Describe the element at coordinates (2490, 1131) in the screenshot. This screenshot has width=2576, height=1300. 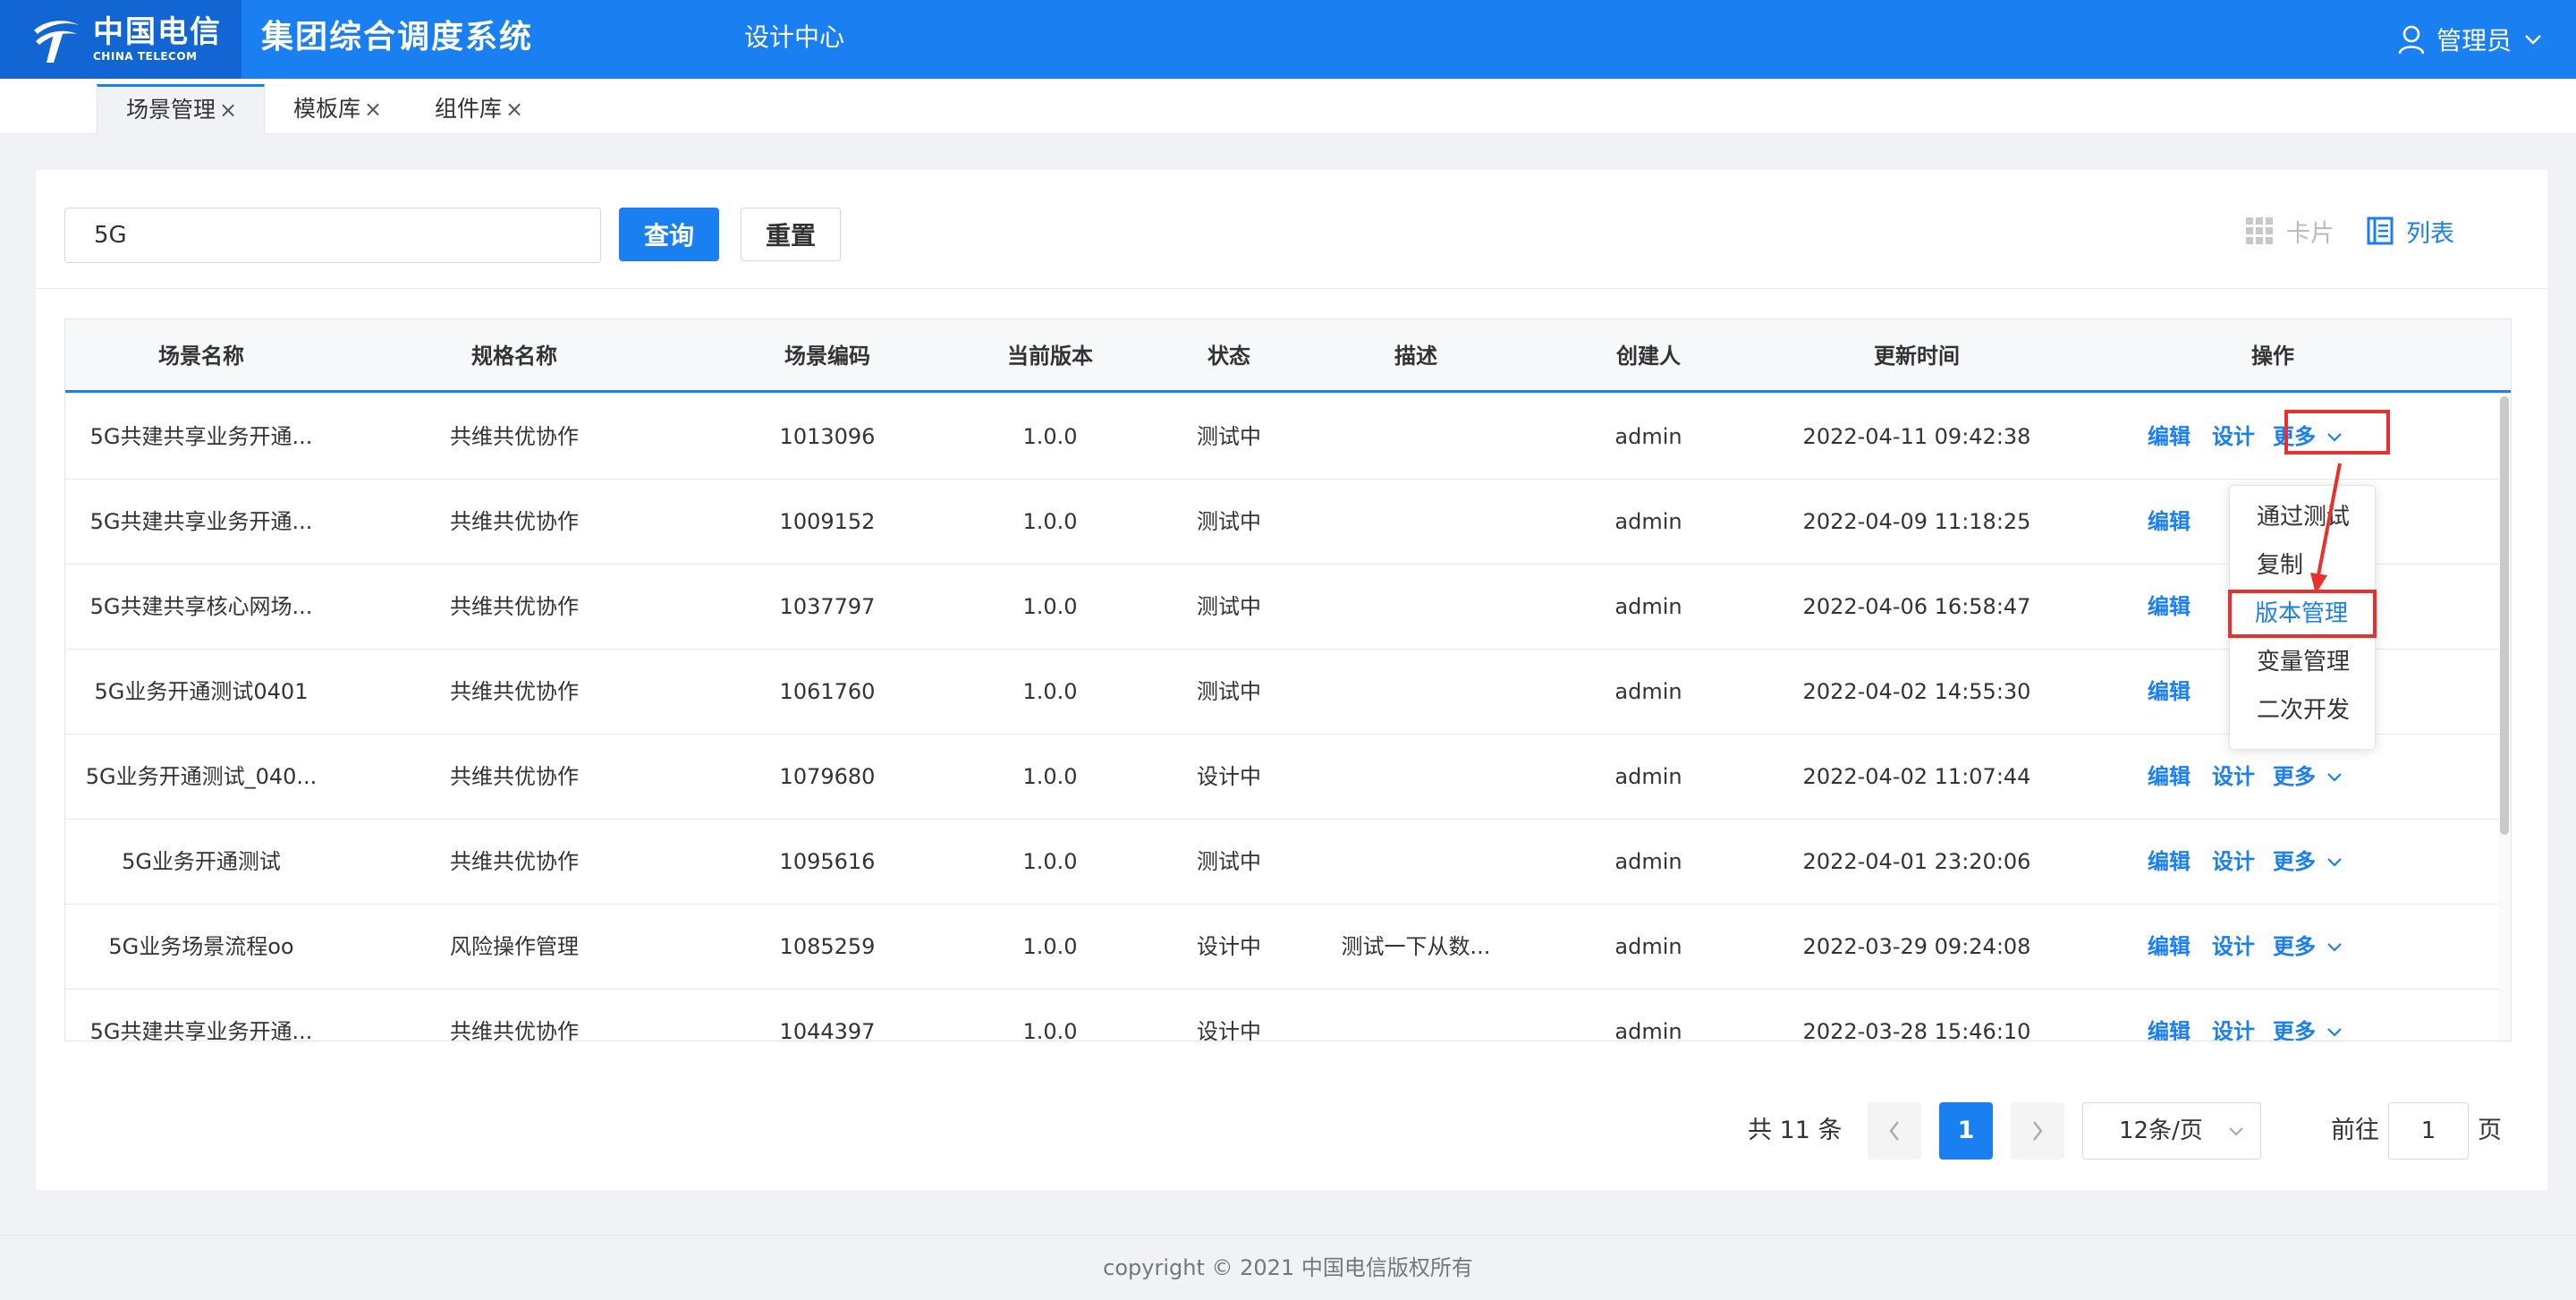
I see `page-suffix-label: 页` at that location.